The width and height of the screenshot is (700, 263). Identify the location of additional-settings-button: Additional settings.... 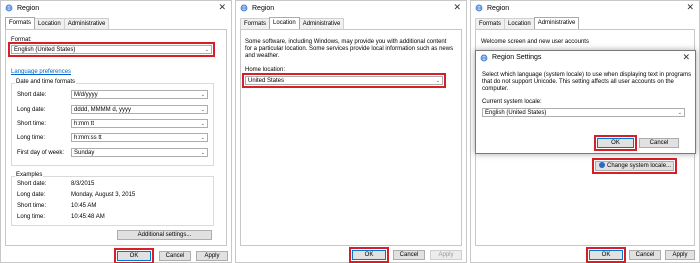
(164, 235).